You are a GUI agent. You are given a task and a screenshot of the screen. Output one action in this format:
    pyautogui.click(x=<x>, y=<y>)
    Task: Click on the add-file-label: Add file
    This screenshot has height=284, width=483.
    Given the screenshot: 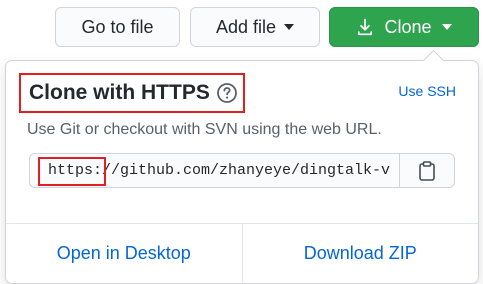 What is the action you would take?
    pyautogui.click(x=246, y=26)
    